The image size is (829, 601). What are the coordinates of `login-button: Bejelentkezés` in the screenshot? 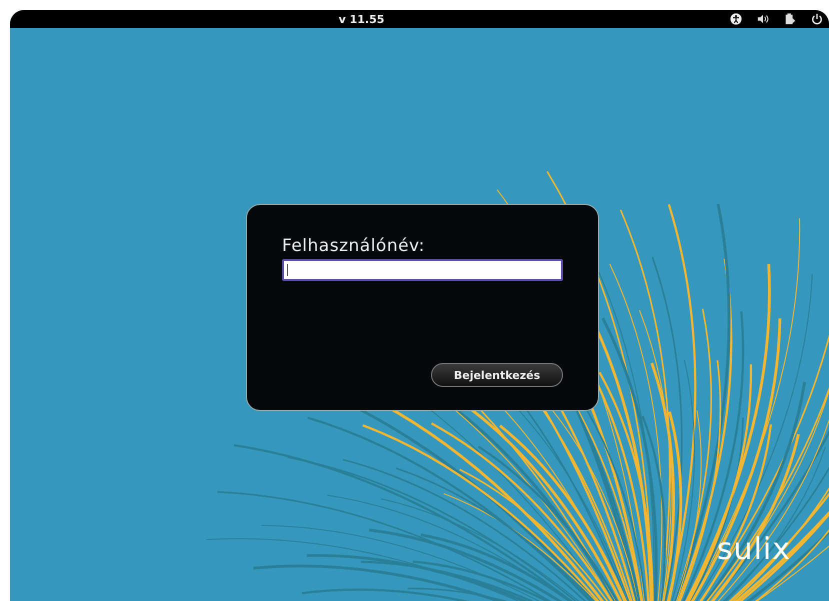 It's located at (497, 375).